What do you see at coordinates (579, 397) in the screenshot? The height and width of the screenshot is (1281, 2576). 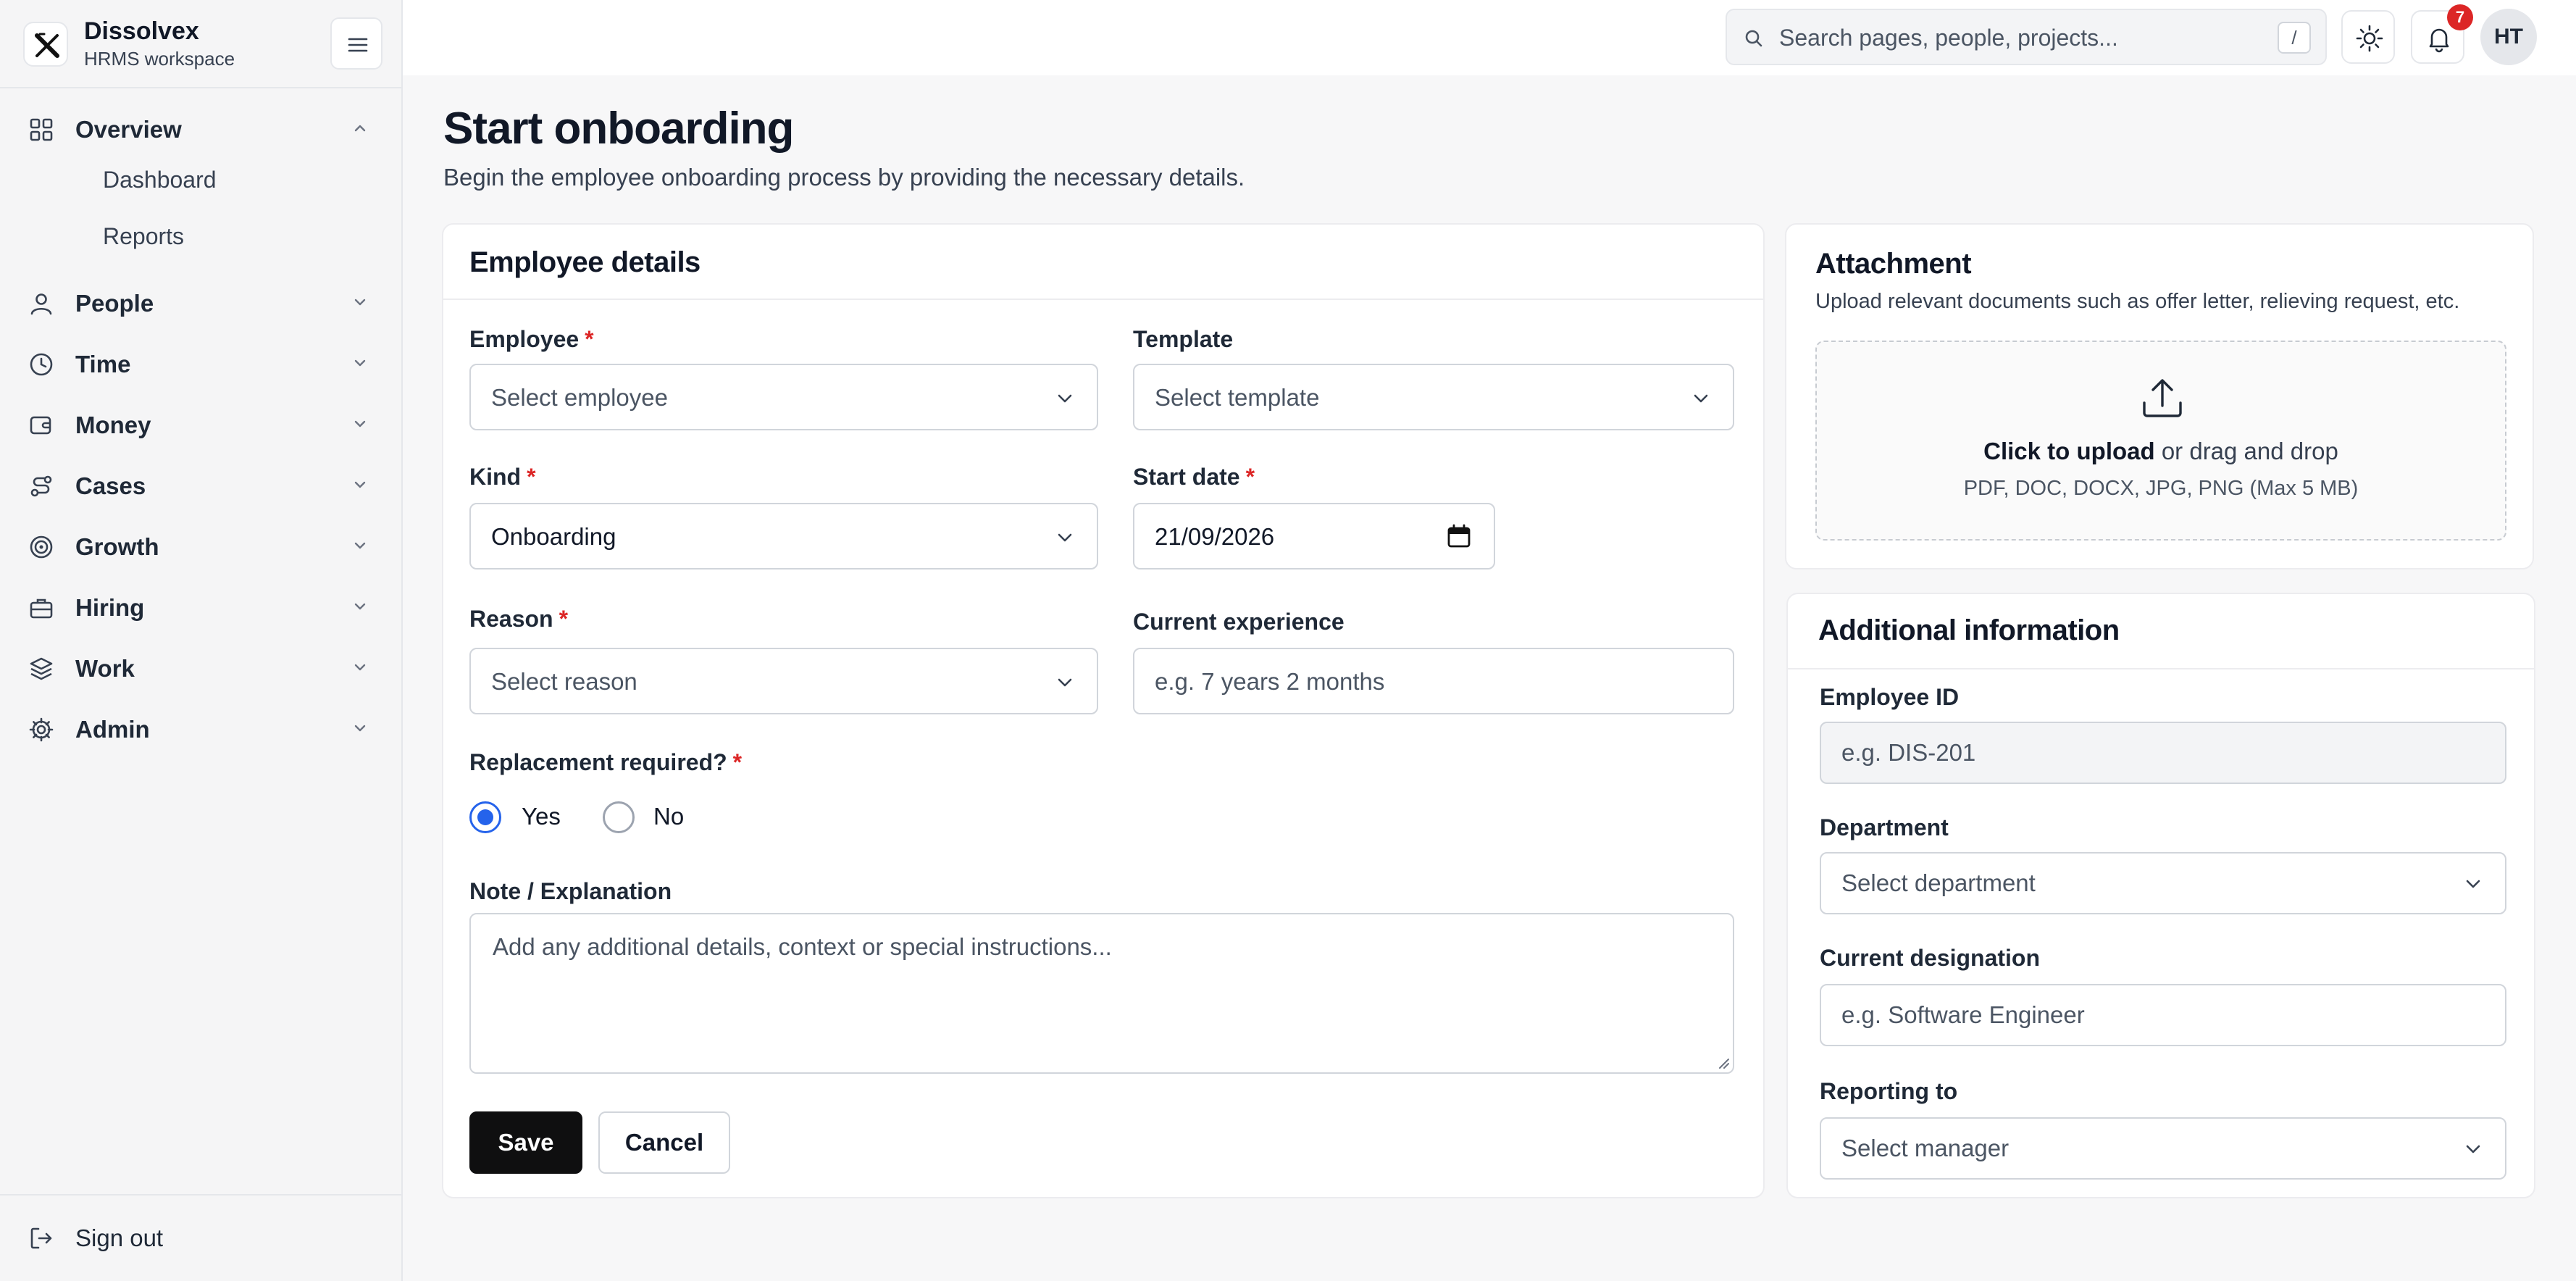 I see `employee-select-value: Select employee` at bounding box center [579, 397].